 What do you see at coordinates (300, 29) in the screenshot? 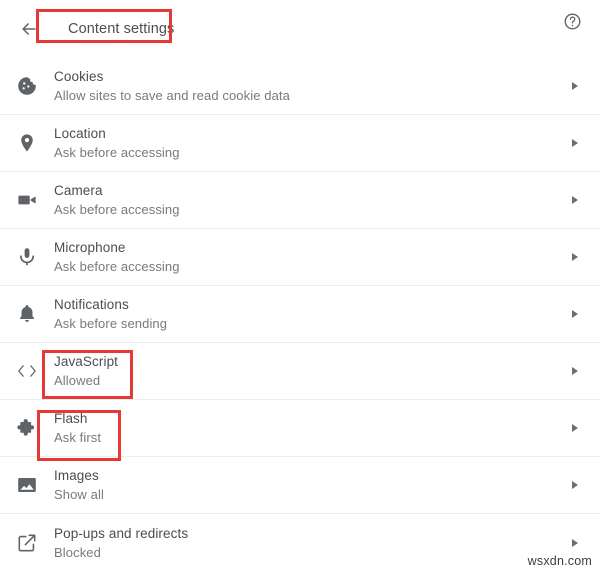
I see `page-header: Content settings` at bounding box center [300, 29].